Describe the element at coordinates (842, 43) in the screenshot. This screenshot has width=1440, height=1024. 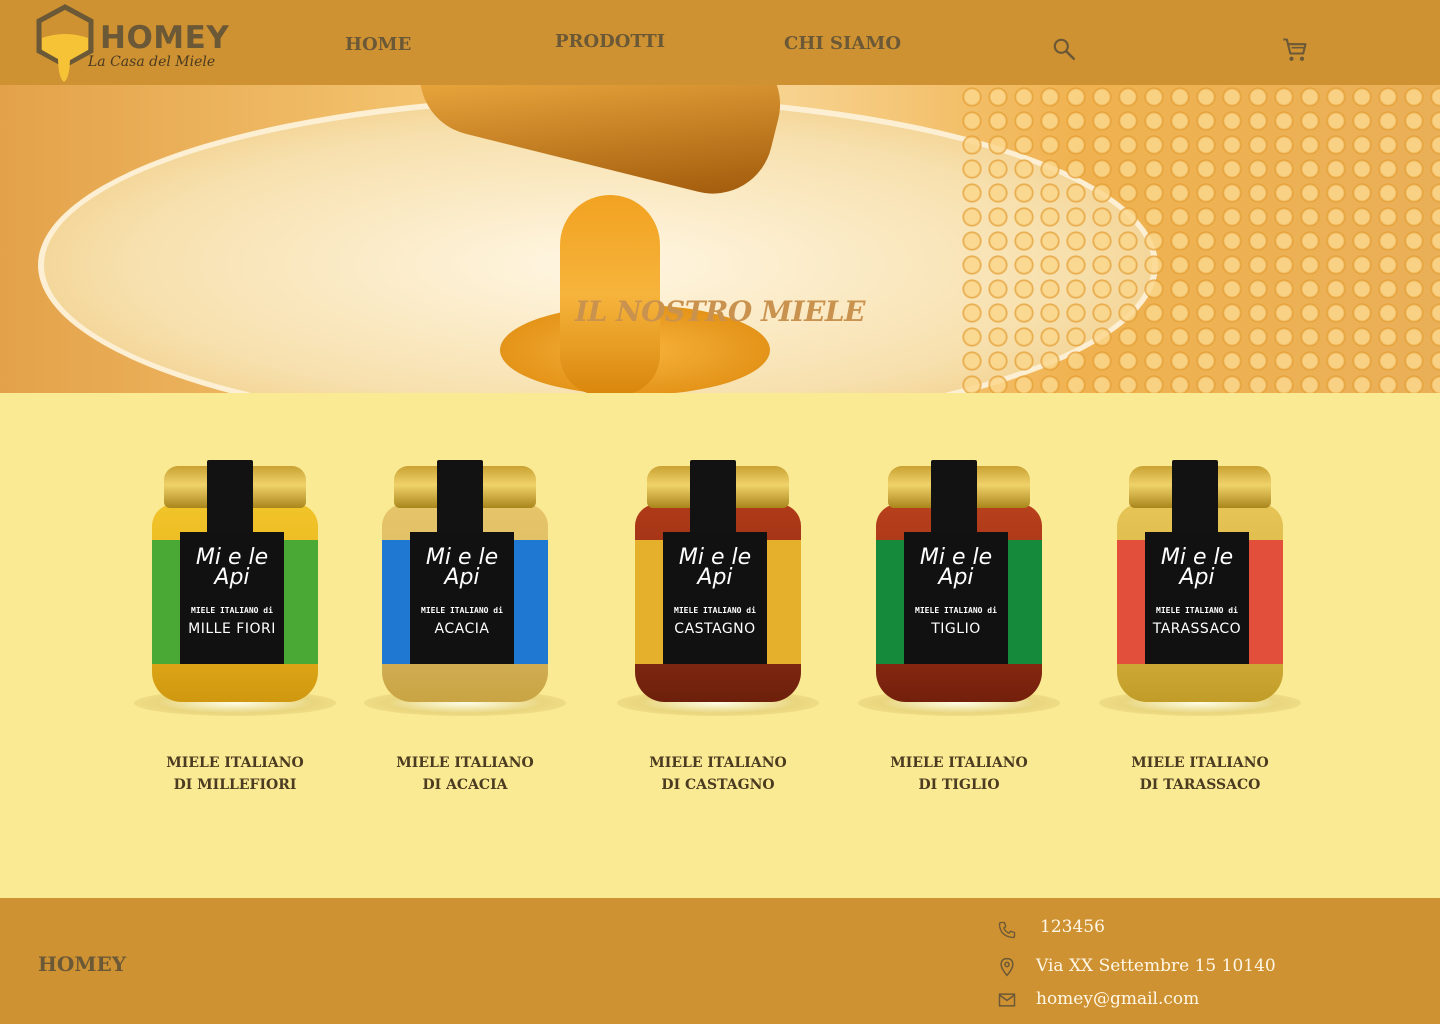
I see `nav-chi-siamo: CHI SIAMO` at that location.